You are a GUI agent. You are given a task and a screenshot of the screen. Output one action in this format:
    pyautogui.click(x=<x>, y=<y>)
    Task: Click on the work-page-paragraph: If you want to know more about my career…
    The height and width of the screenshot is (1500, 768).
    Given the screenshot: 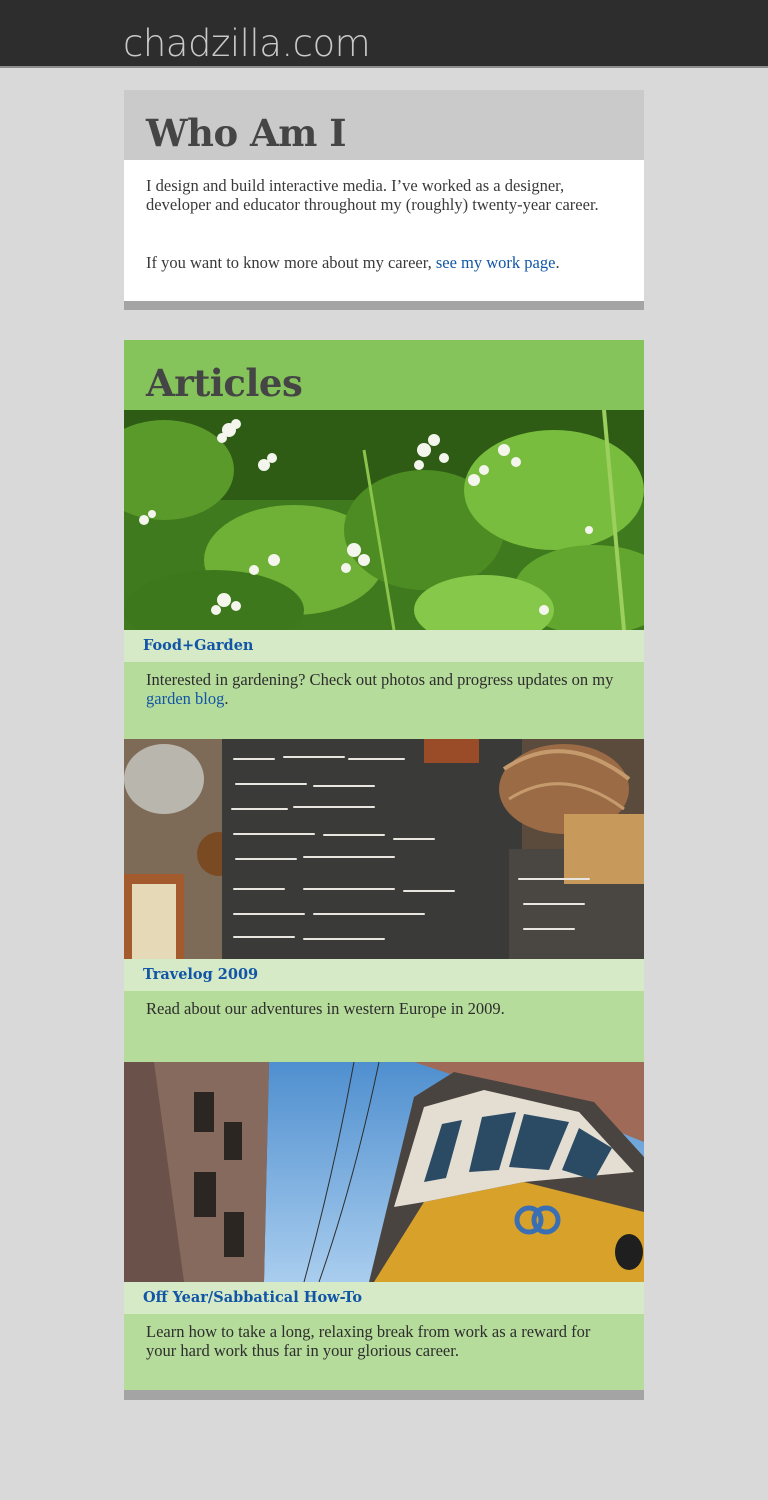 What is the action you would take?
    pyautogui.click(x=385, y=262)
    